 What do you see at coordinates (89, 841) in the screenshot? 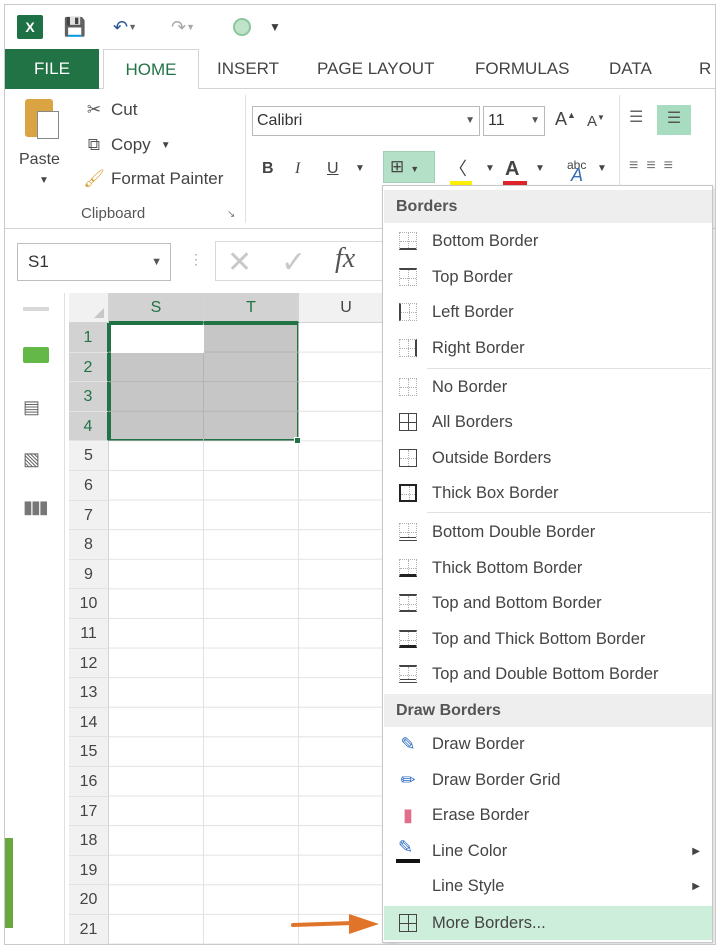
I see `row-header: 18` at bounding box center [89, 841].